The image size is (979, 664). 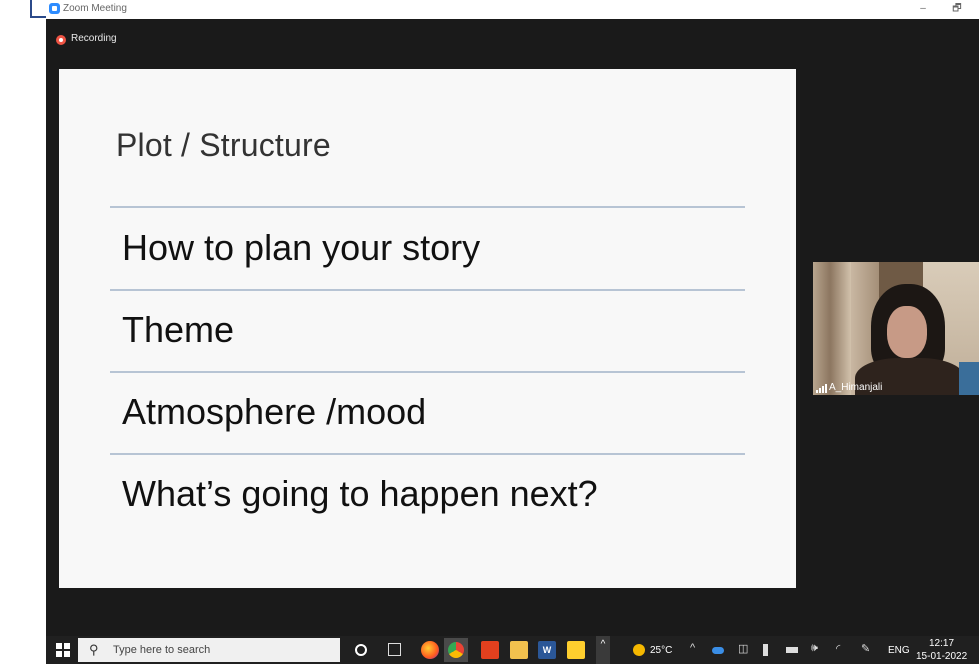 I want to click on participant-name: A_Himanjali, so click(x=856, y=387).